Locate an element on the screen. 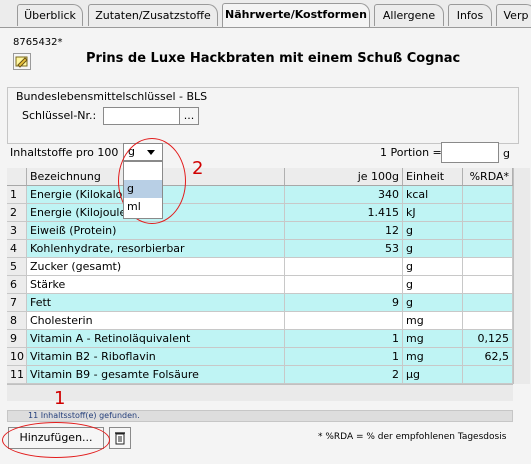  cell-name: Zucker (gesamt) is located at coordinates (156, 267).